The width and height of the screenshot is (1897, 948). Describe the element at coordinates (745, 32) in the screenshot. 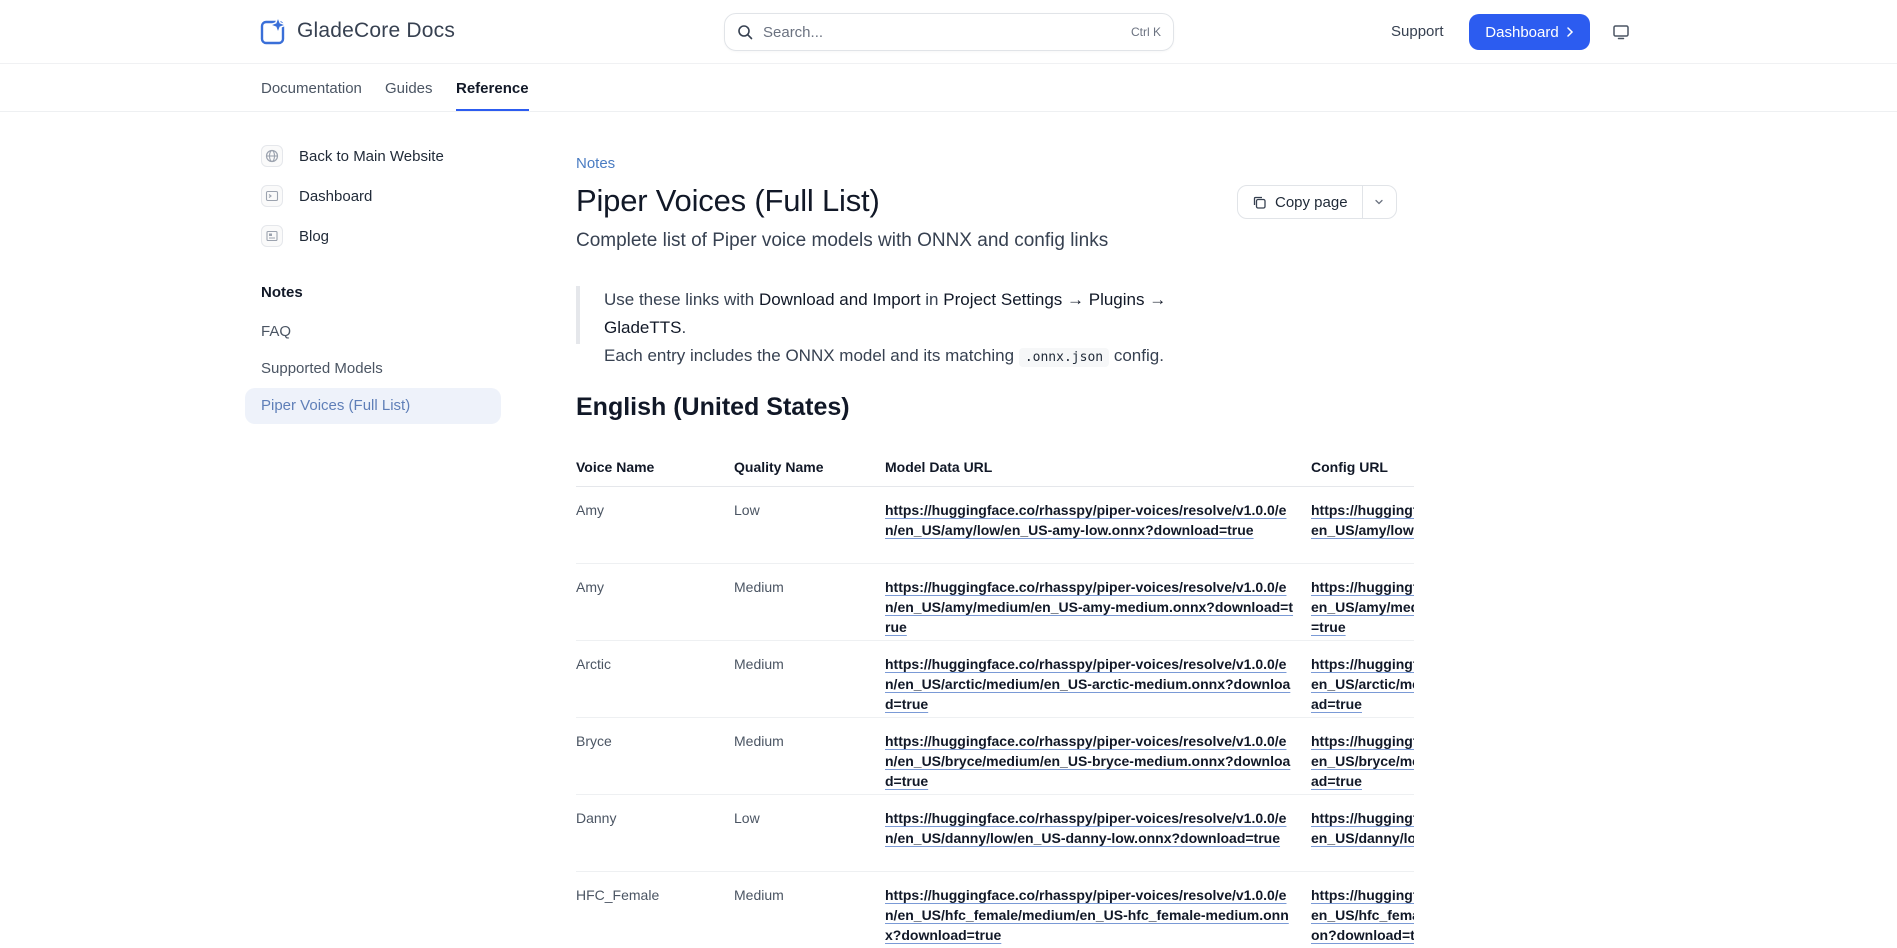

I see `search-icon` at that location.